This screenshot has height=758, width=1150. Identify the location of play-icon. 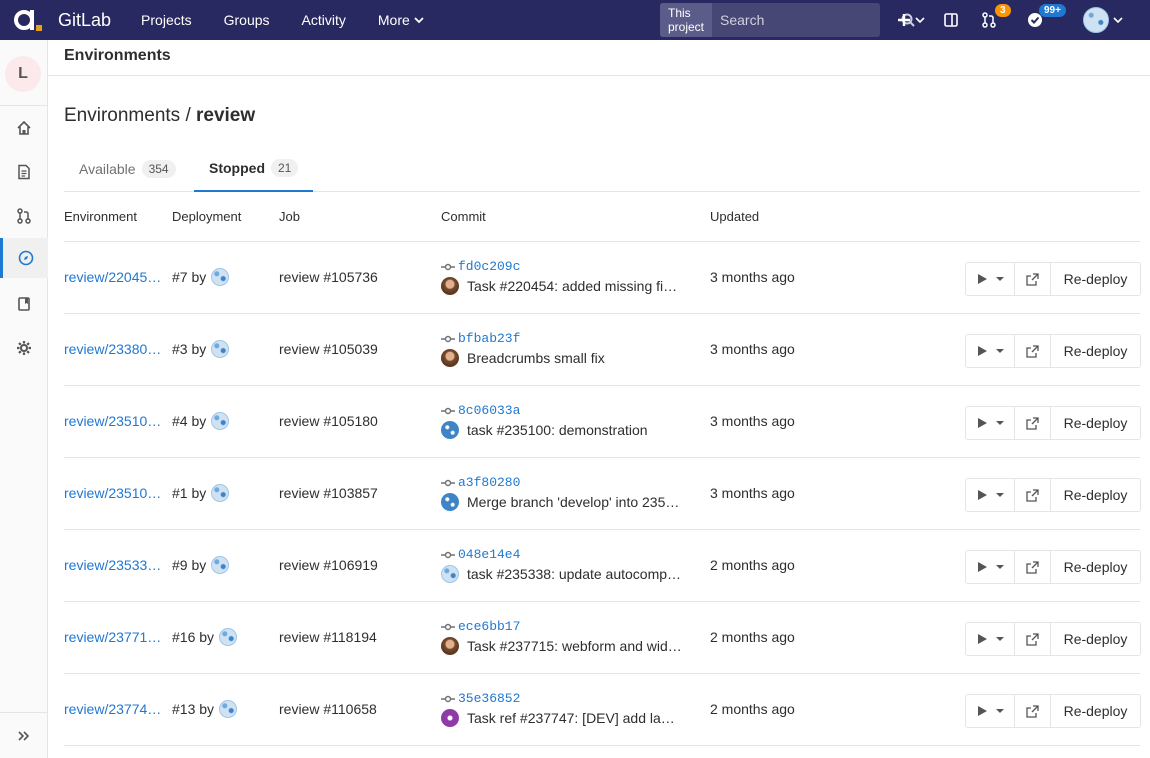
(982, 639).